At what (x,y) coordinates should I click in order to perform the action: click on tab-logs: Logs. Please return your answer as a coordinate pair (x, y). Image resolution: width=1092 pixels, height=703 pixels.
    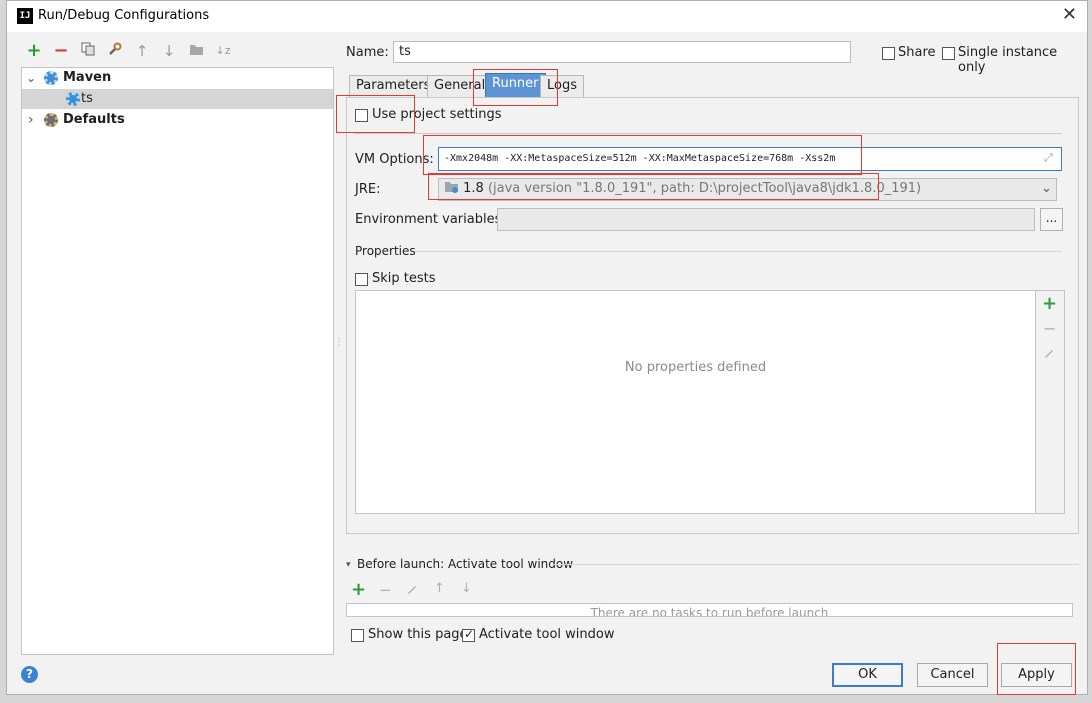
    Looking at the image, I should click on (562, 86).